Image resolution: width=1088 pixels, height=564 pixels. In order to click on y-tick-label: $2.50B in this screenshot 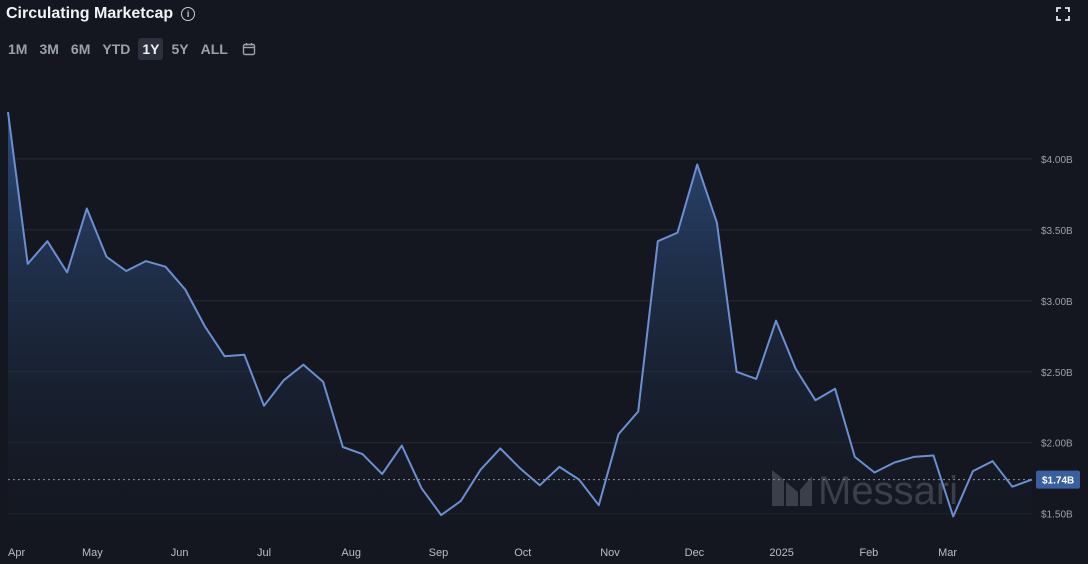, I will do `click(1057, 373)`.